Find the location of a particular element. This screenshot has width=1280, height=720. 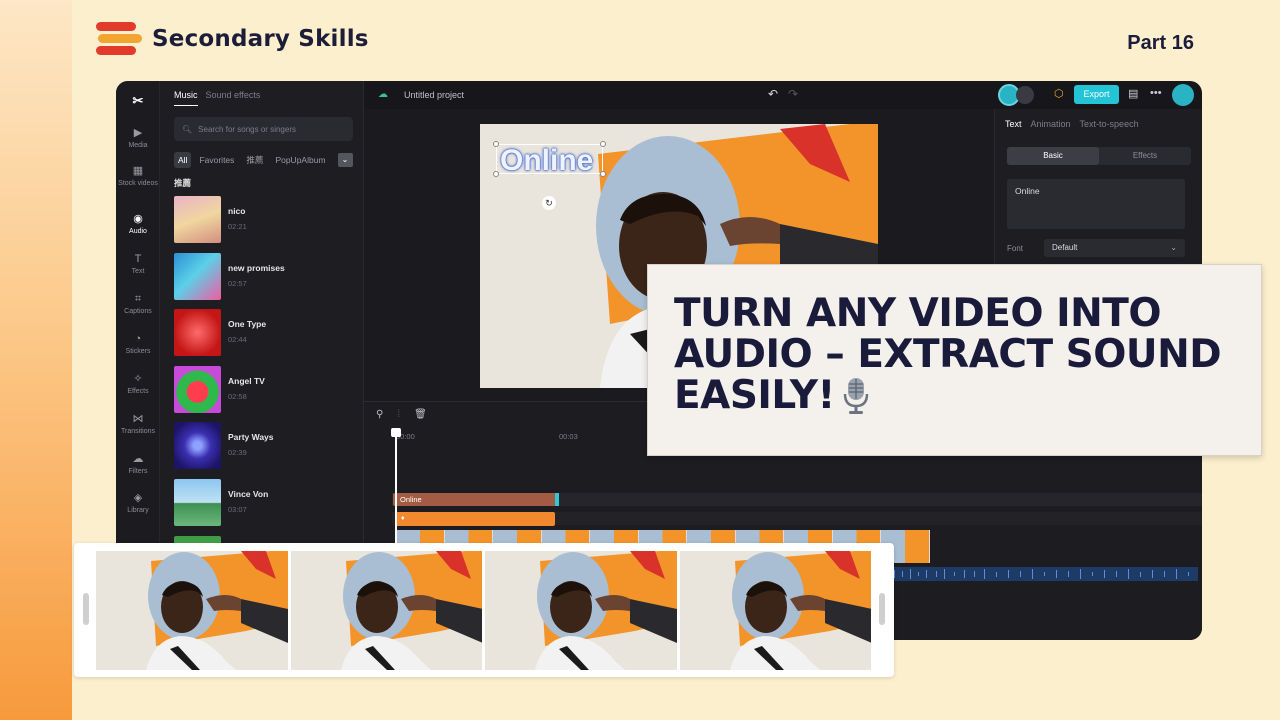

timeline-toolbar: ⚲ ⁞ 🗑︎ is located at coordinates (401, 414).